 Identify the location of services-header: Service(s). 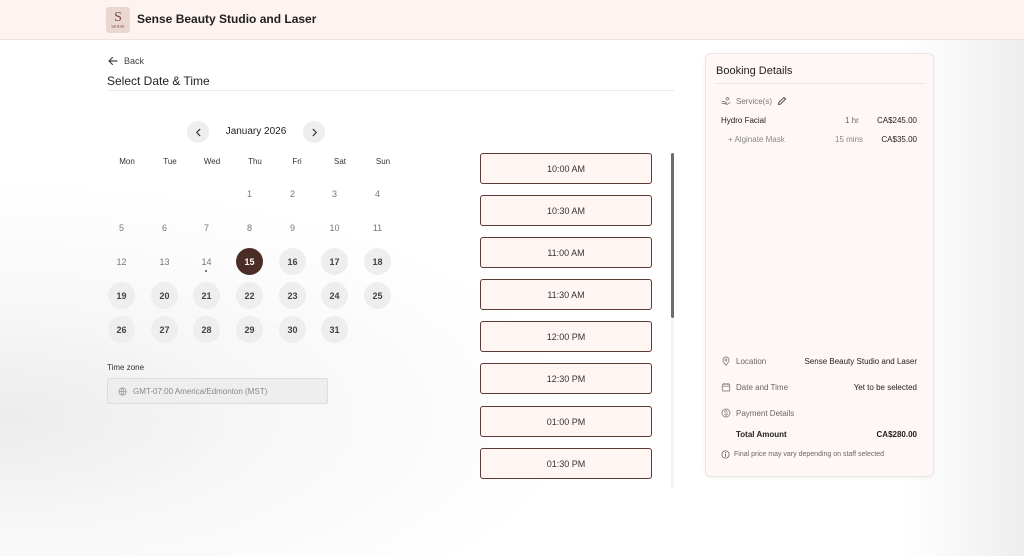
(754, 101).